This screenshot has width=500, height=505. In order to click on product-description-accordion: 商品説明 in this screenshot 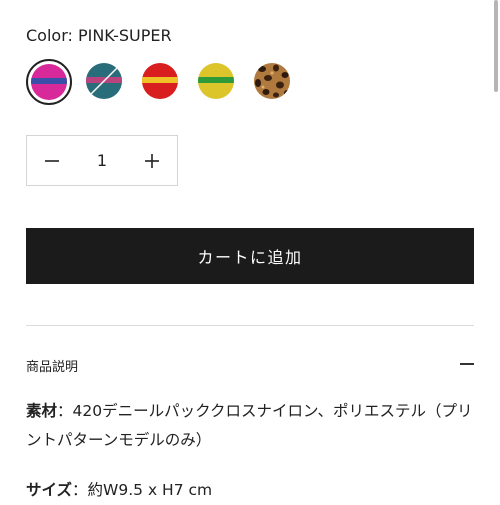, I will do `click(250, 364)`.